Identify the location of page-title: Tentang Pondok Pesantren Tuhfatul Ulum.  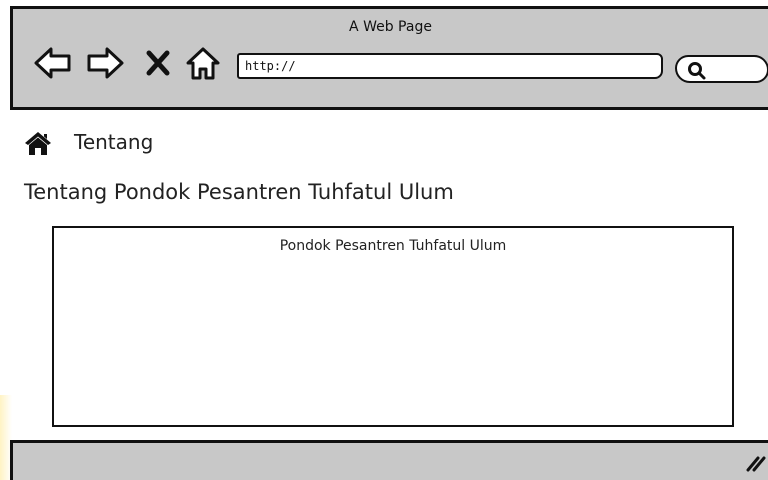
(239, 192).